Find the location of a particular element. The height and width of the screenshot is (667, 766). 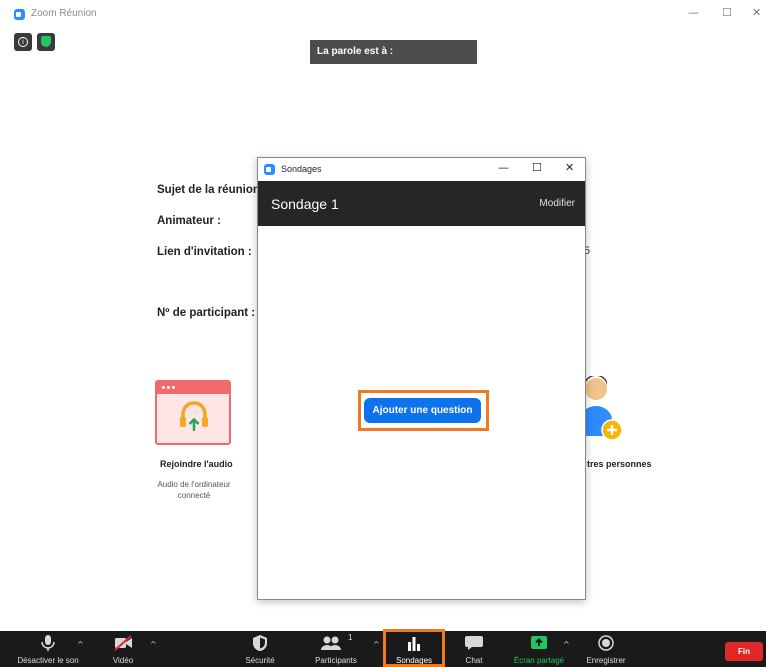

highlight-frame is located at coordinates (414, 648).